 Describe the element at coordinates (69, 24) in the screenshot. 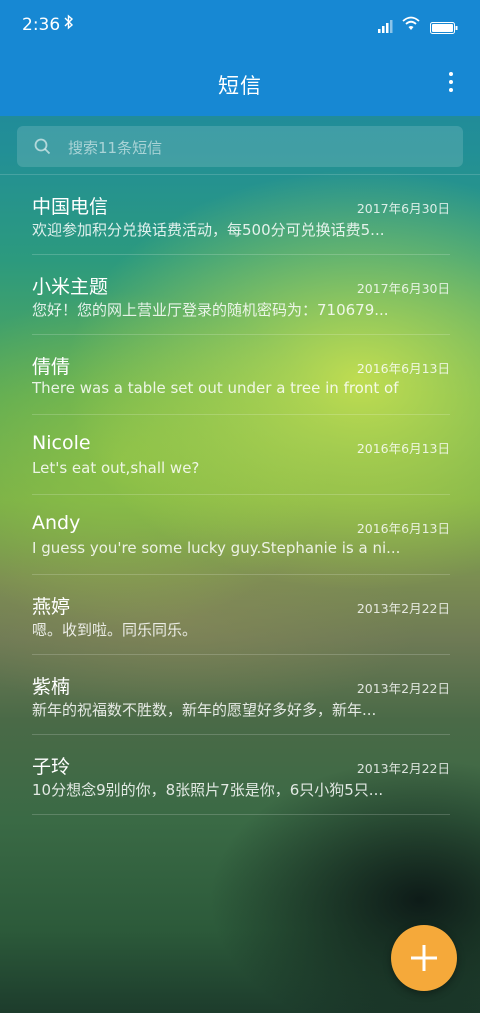

I see `bluetooth-icon` at that location.